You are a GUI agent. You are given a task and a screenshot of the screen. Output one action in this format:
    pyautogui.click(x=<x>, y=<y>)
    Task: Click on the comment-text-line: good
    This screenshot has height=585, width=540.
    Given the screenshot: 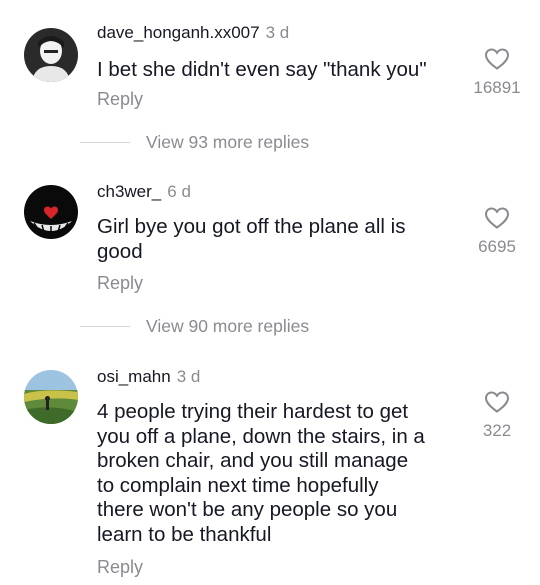 What is the action you would take?
    pyautogui.click(x=120, y=251)
    